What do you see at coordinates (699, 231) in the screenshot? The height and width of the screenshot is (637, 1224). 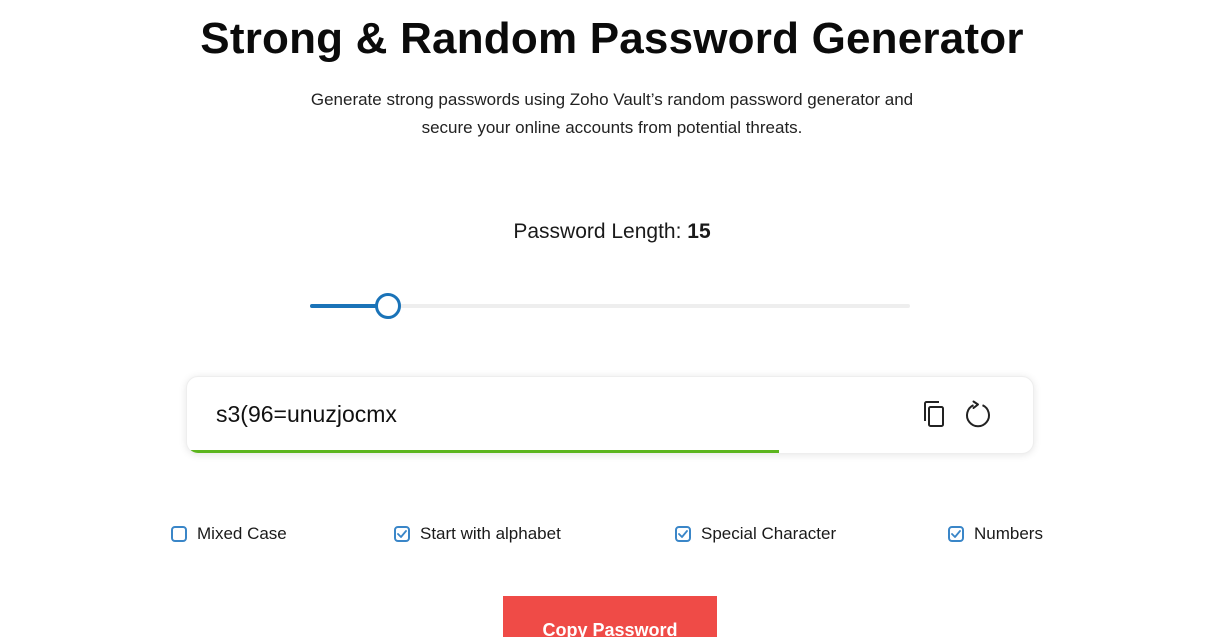 I see `password-length-value: 15` at bounding box center [699, 231].